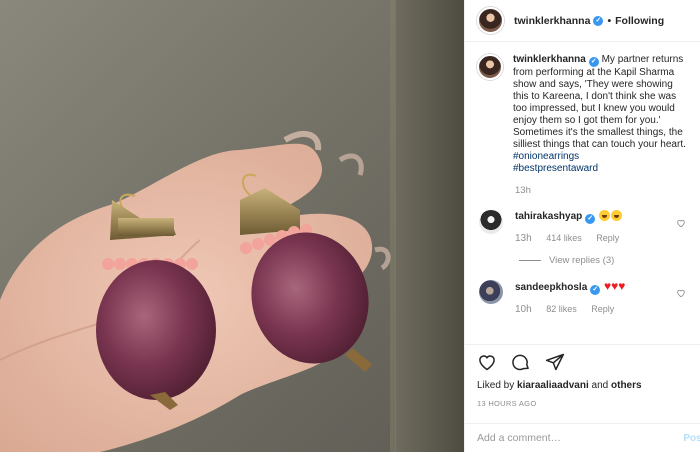 The image size is (700, 452). What do you see at coordinates (582, 260) in the screenshot?
I see `view-replies-label: View replies (3)` at bounding box center [582, 260].